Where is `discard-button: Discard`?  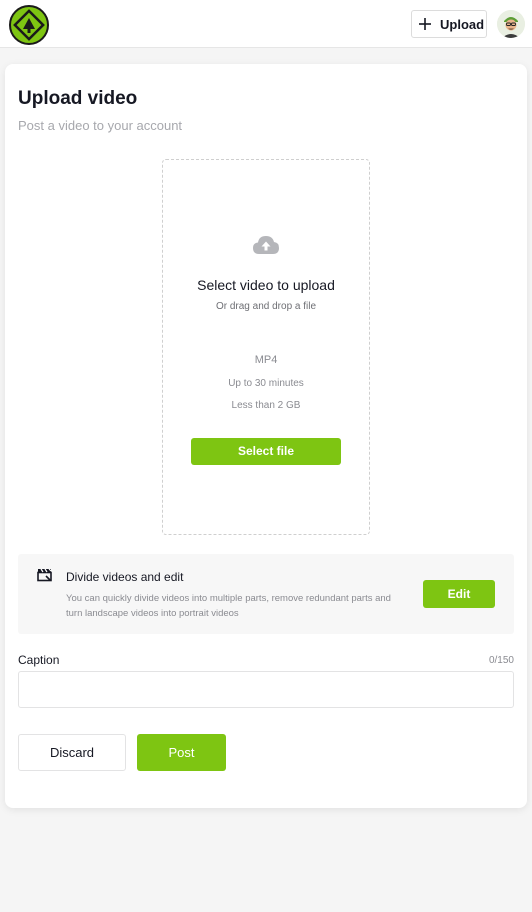
discard-button: Discard is located at coordinates (72, 752).